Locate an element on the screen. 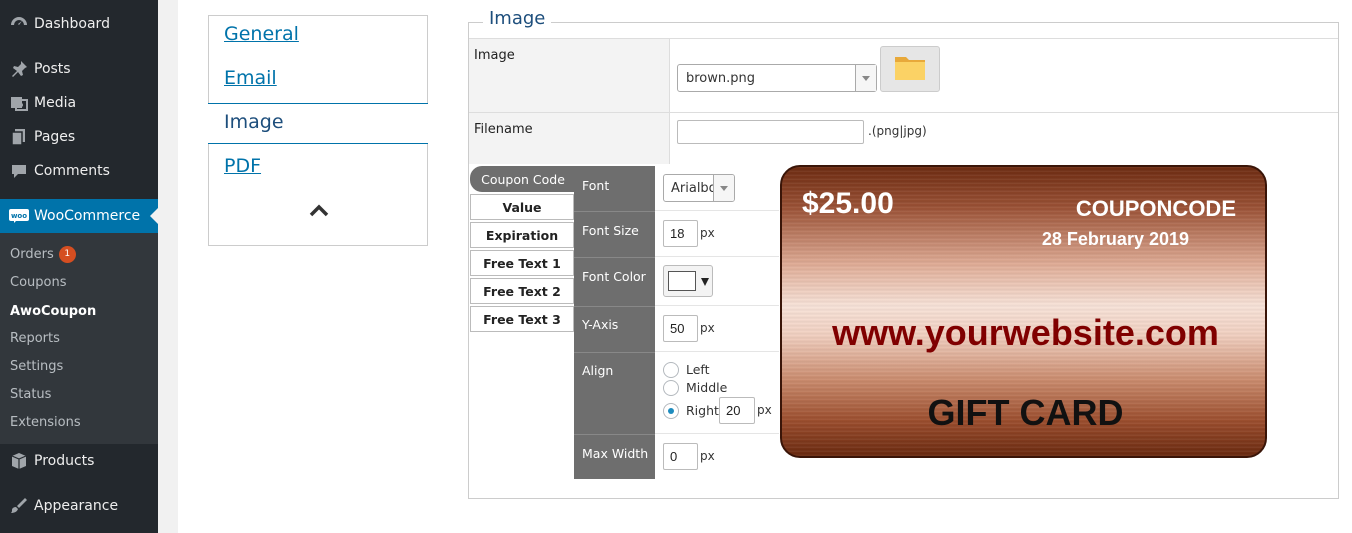 This screenshot has width=1352, height=533. submenu-label: Status is located at coordinates (31, 394).